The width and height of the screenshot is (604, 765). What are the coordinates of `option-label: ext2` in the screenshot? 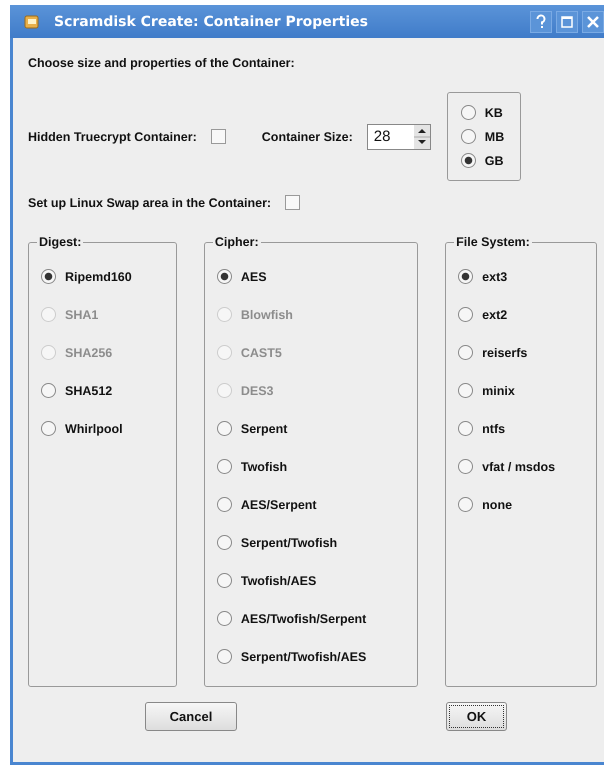 It's located at (495, 315).